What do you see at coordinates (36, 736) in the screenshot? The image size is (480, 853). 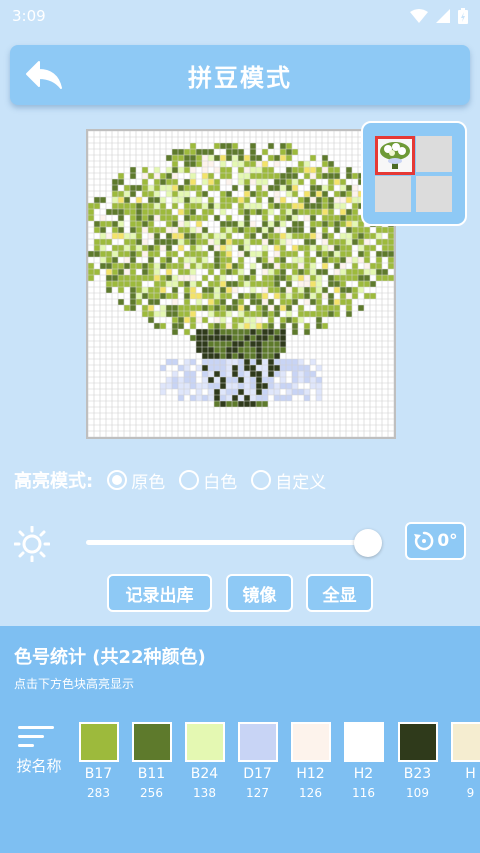 I see `sort-icon` at bounding box center [36, 736].